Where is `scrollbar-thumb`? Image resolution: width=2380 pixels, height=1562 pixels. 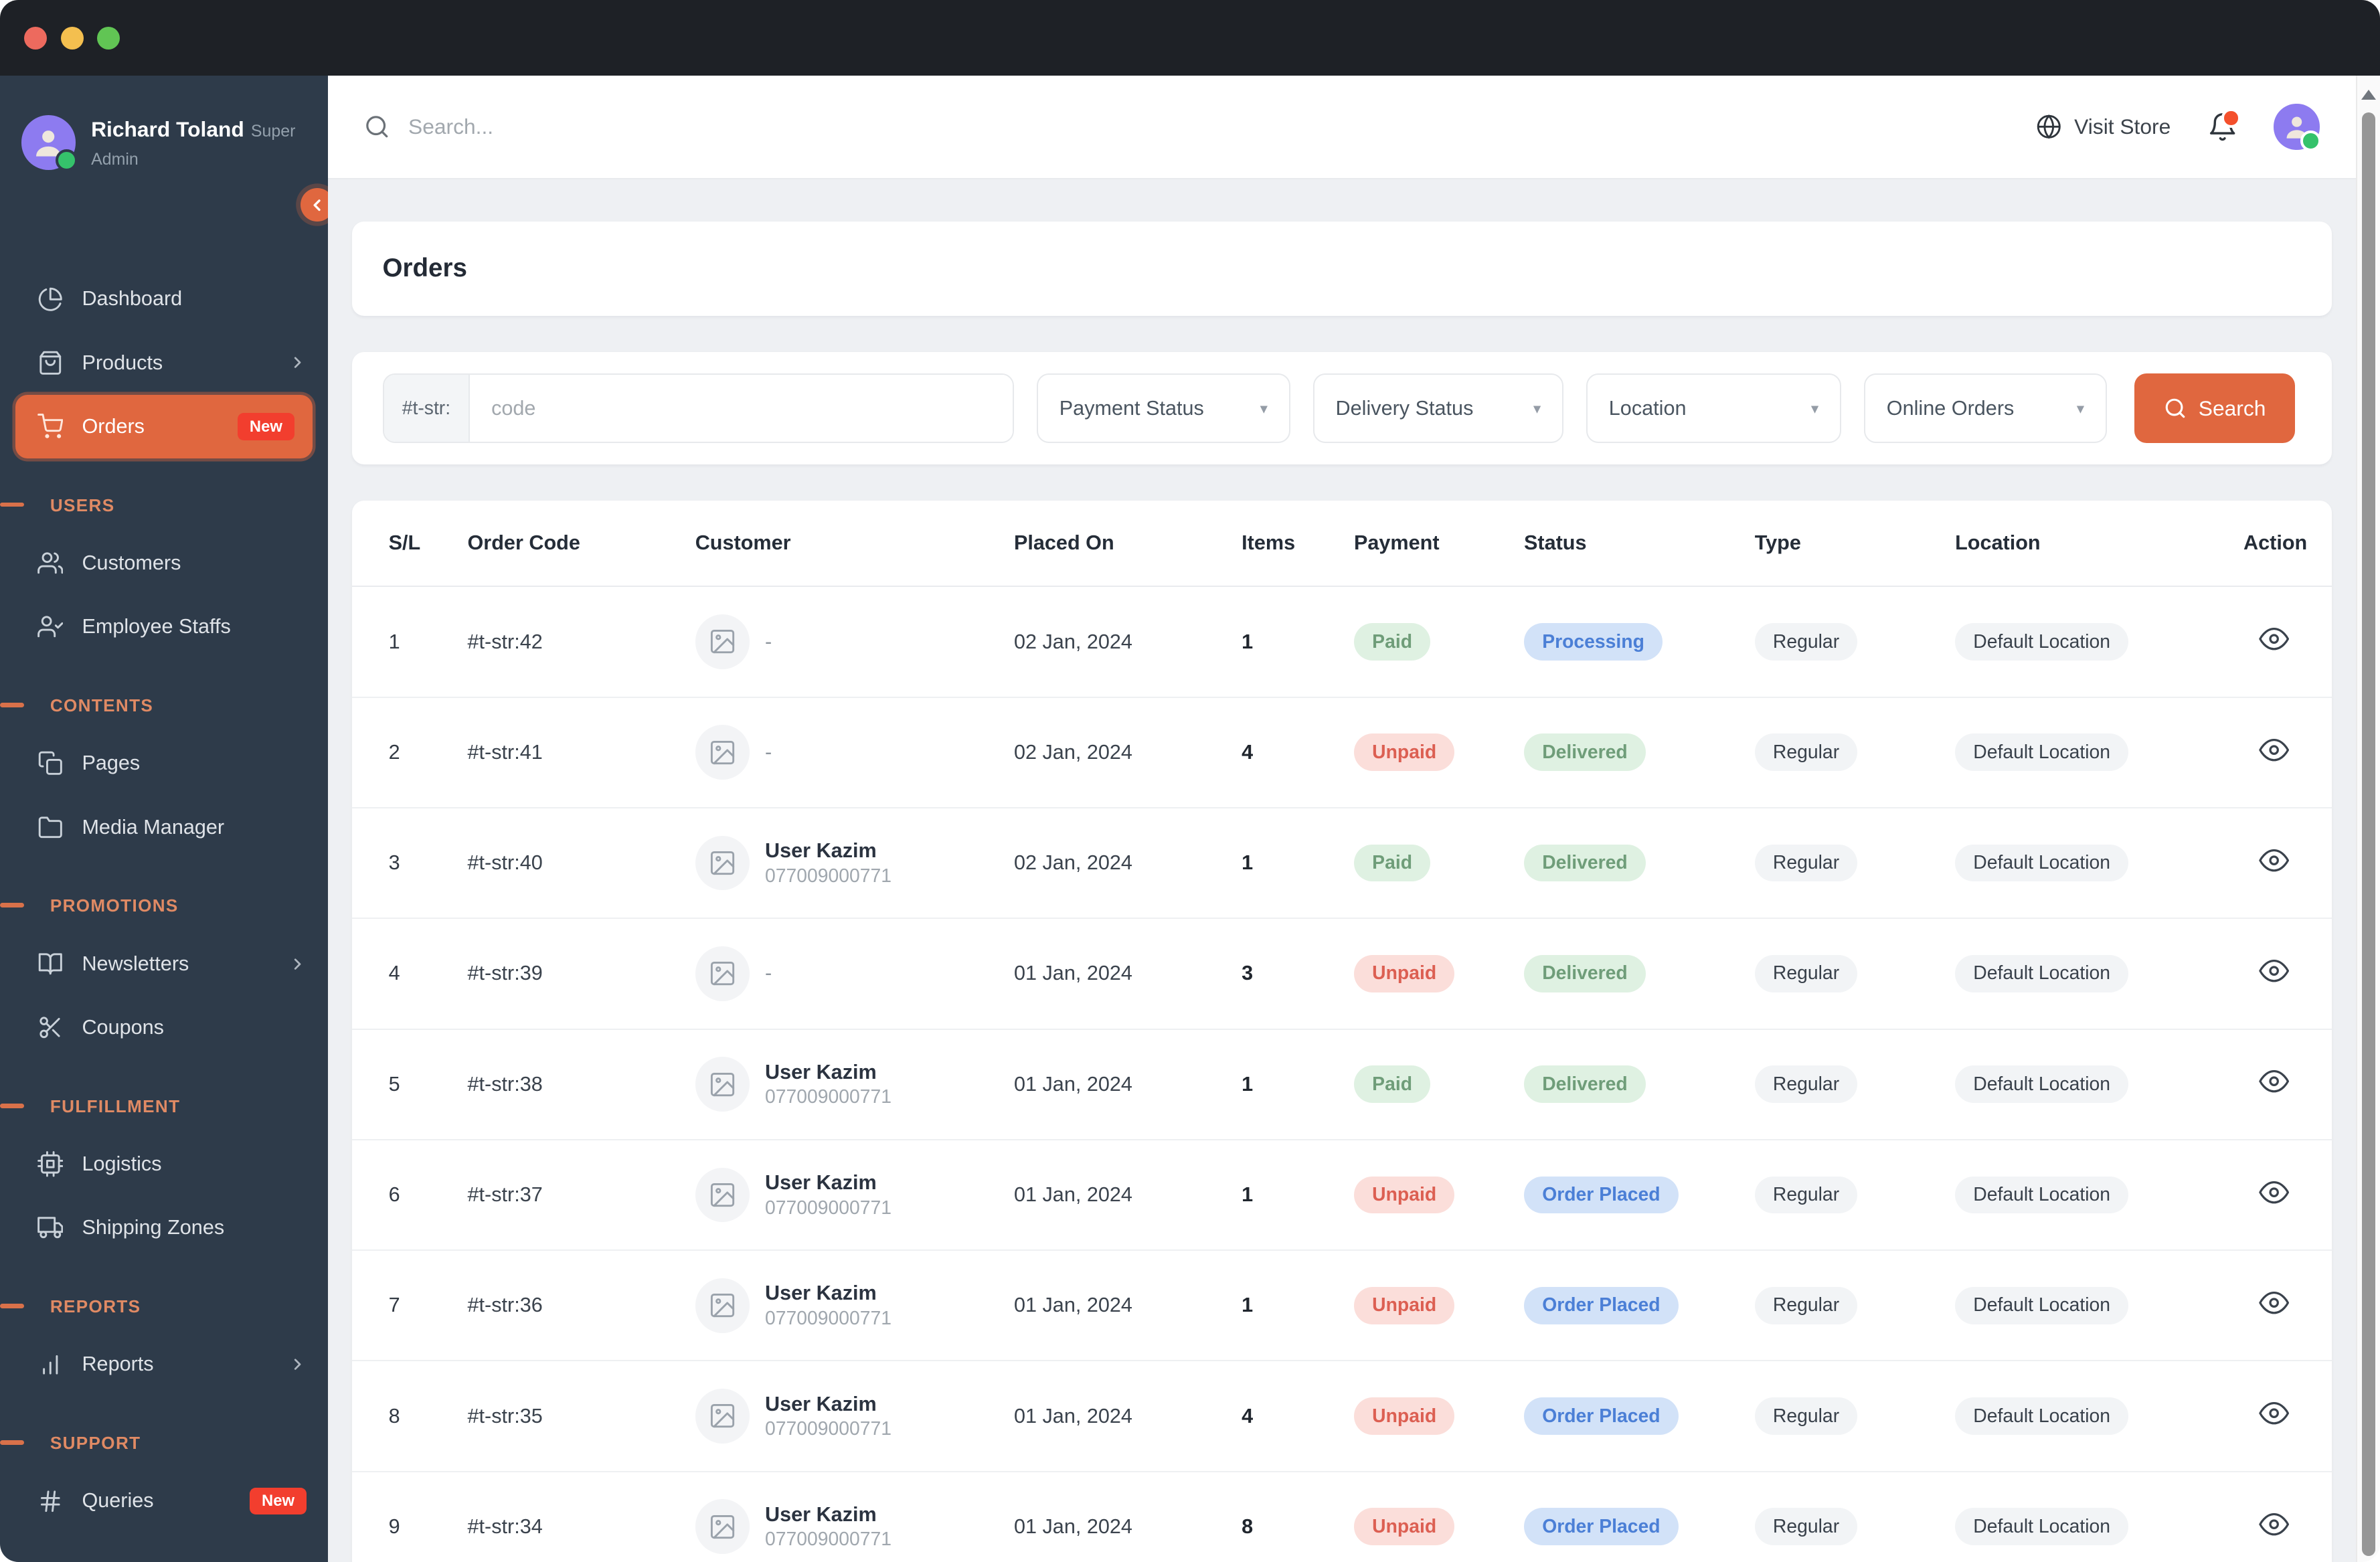
scrollbar-thumb is located at coordinates (2369, 834).